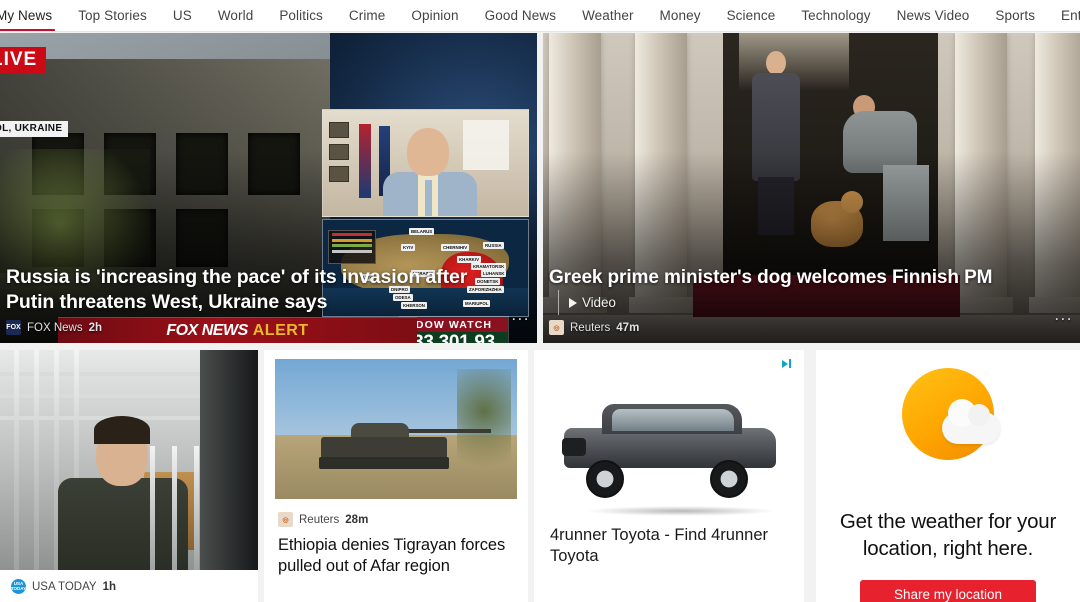 The width and height of the screenshot is (1080, 602). I want to click on nav-item-money: Money, so click(680, 15).